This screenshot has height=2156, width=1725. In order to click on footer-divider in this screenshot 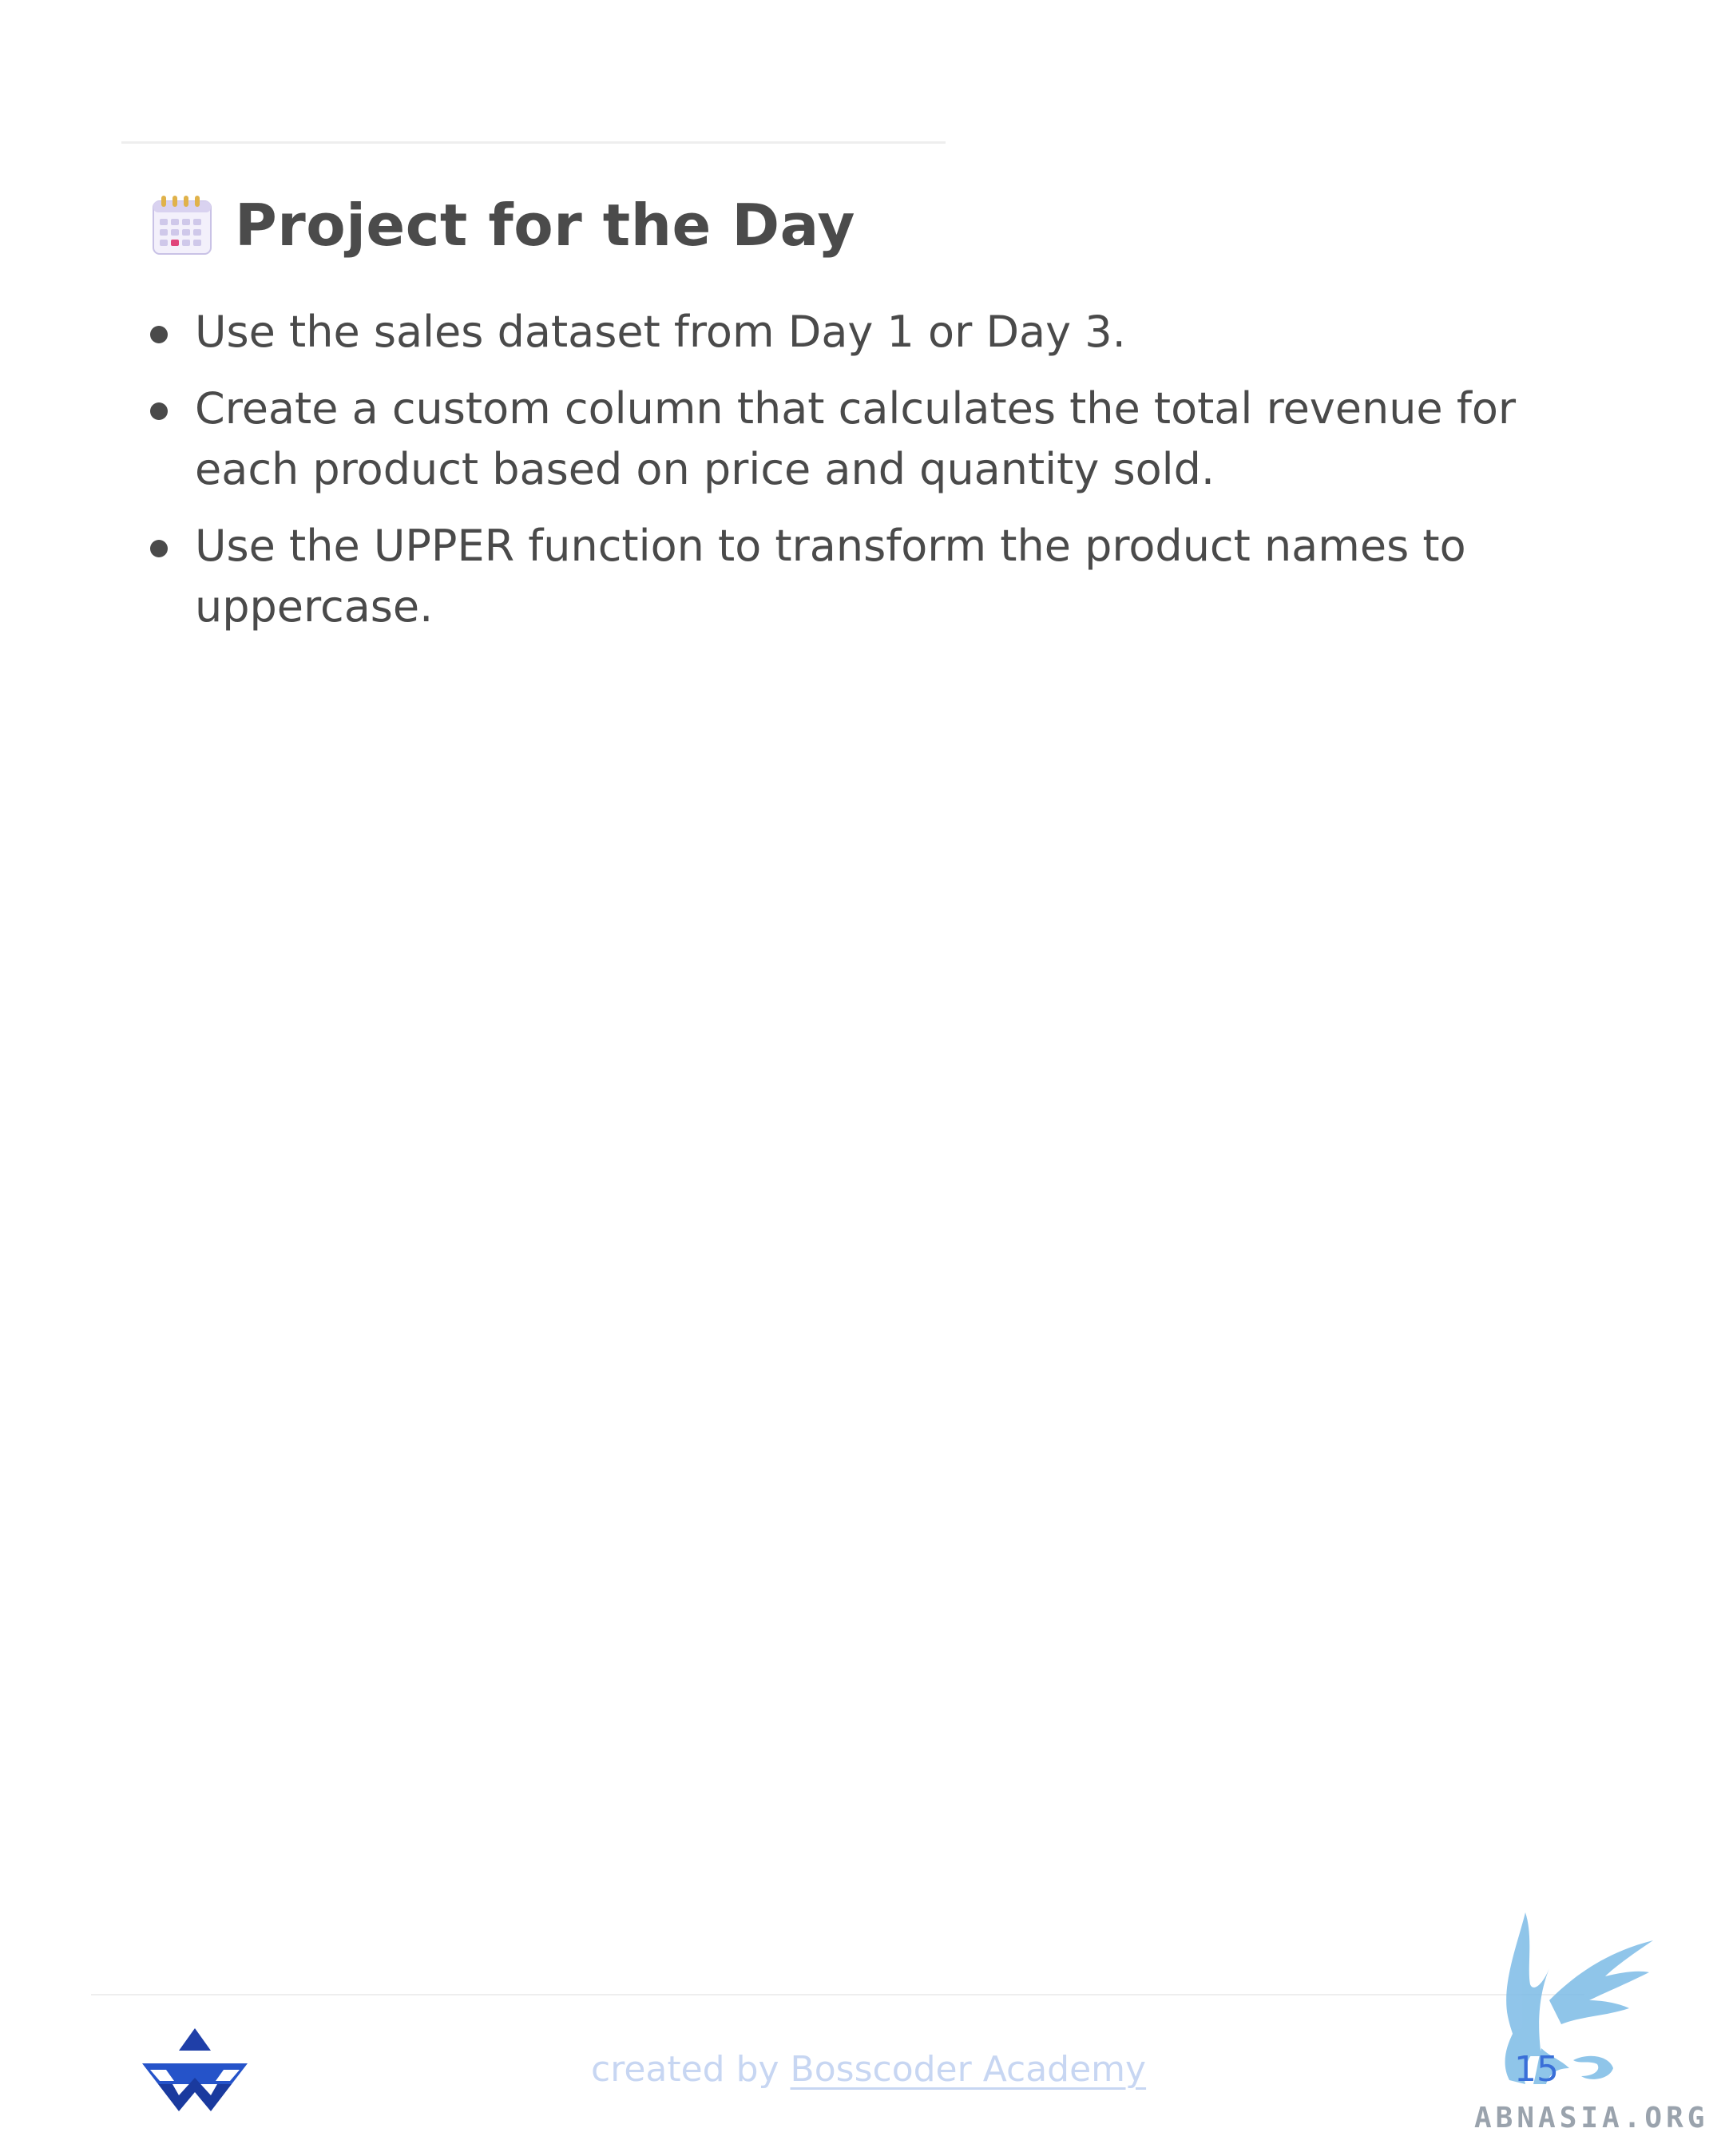, I will do `click(838, 1994)`.